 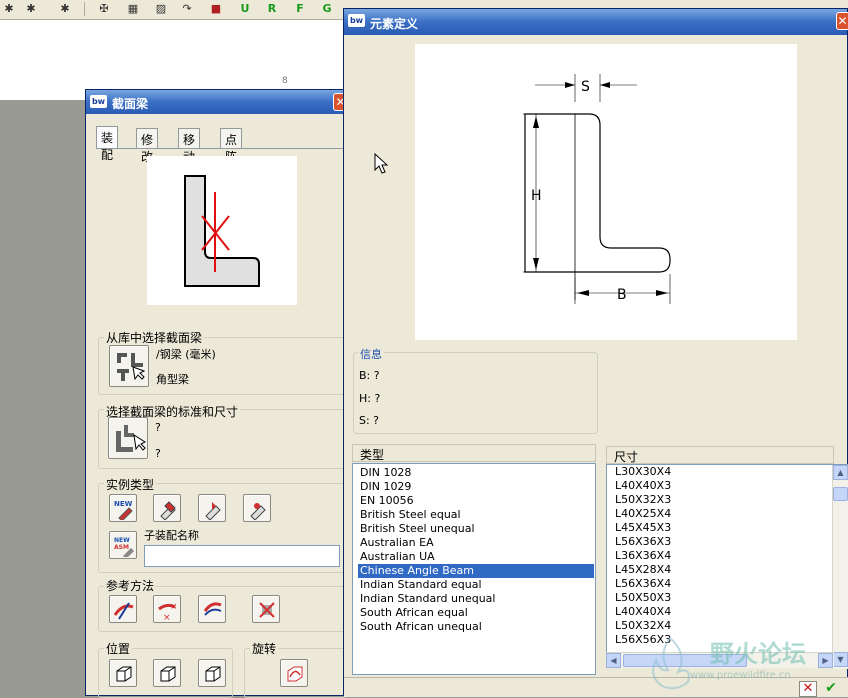 What do you see at coordinates (264, 648) in the screenshot?
I see `rotation-title: 旋转` at bounding box center [264, 648].